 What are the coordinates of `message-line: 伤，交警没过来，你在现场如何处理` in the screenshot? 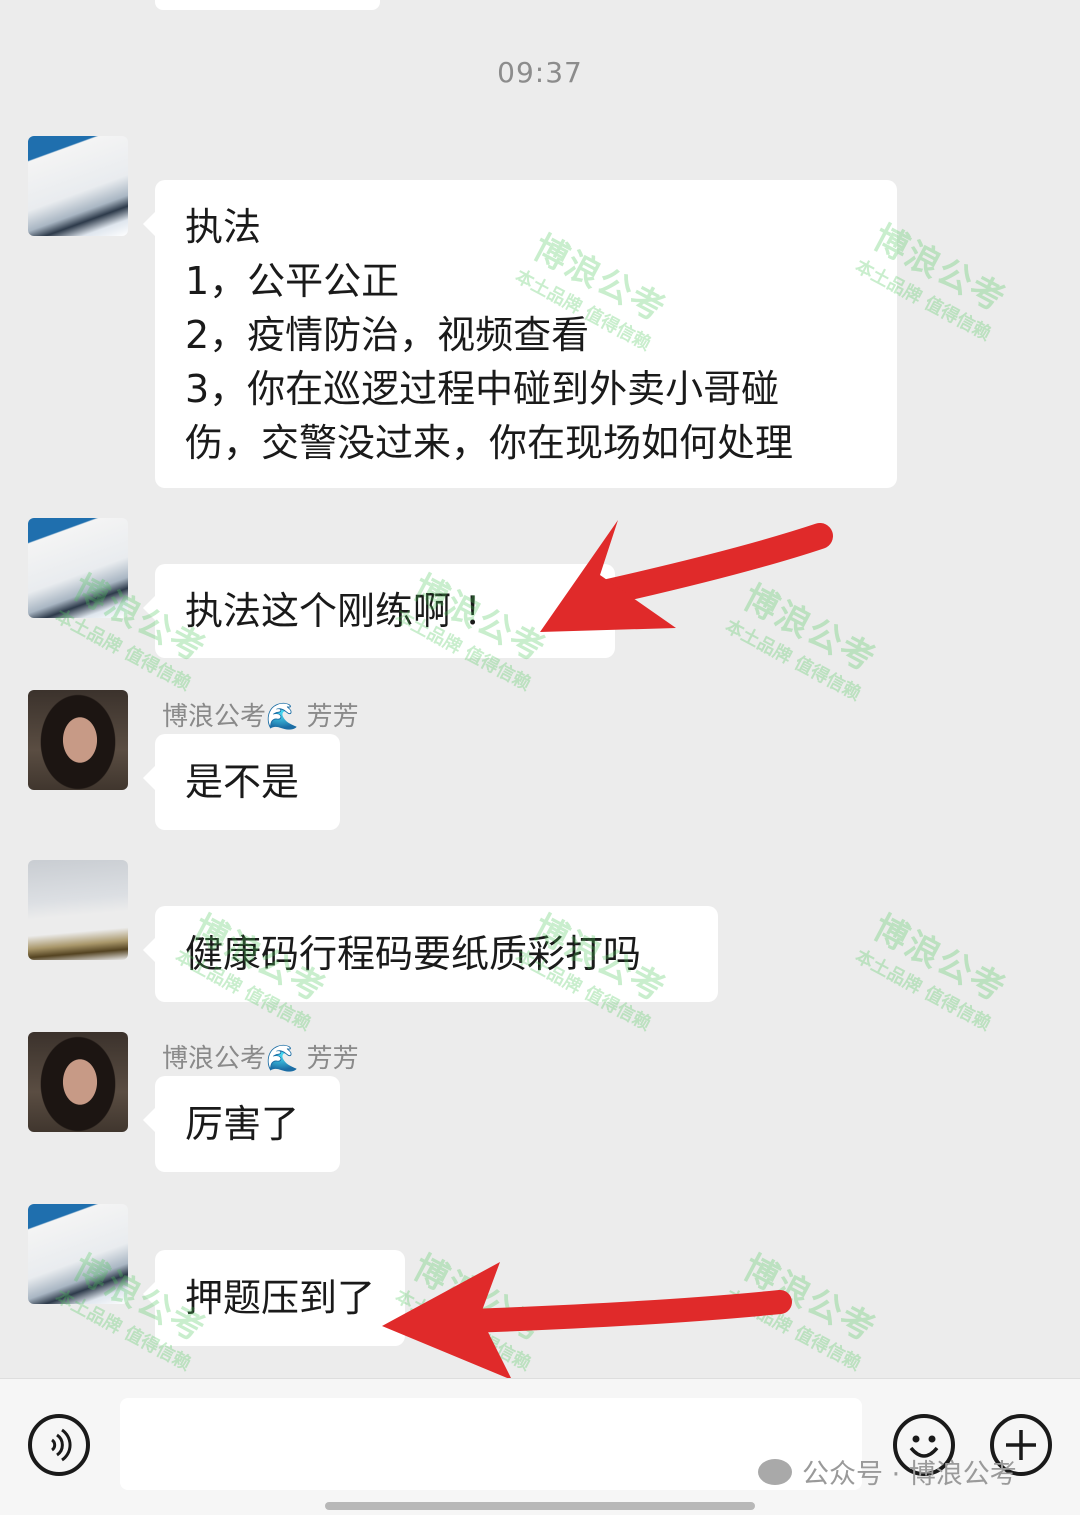 It's located at (489, 443).